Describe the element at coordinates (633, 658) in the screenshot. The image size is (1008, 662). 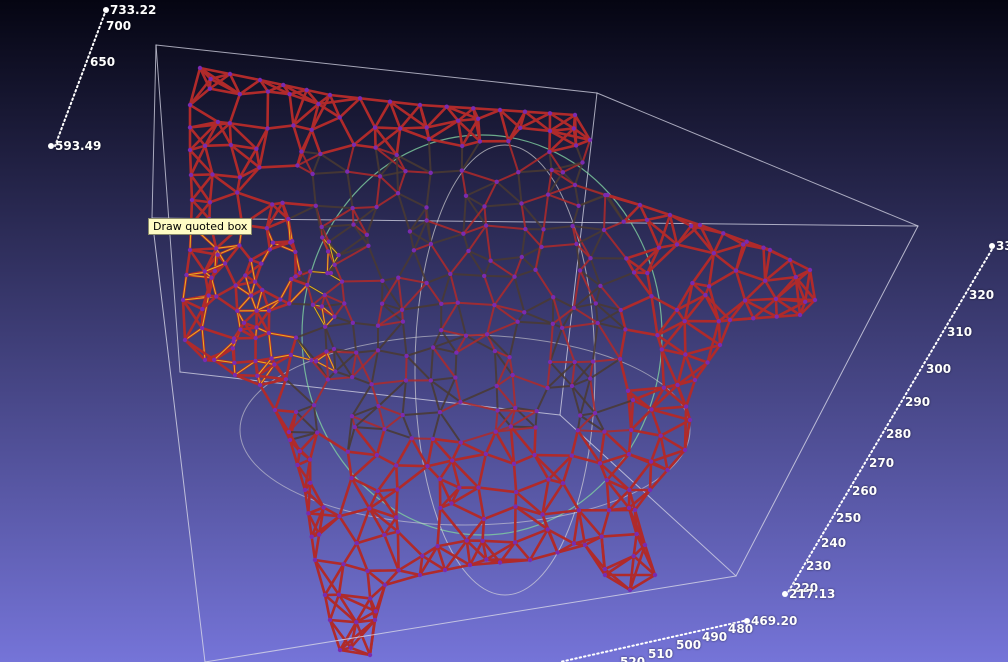
I see `x-axis-tick-label: 520` at that location.